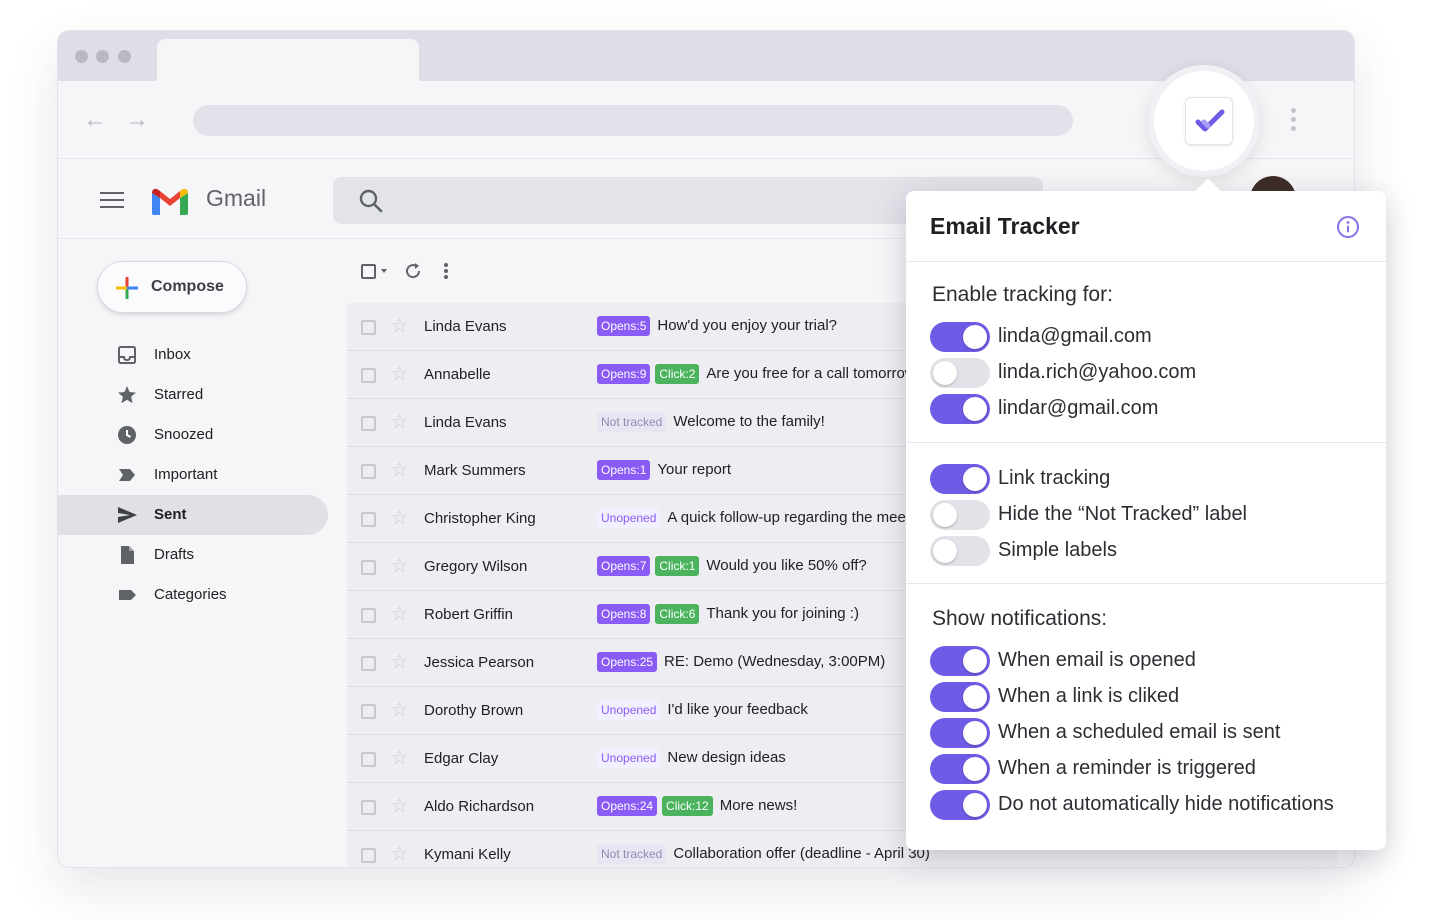 The width and height of the screenshot is (1440, 920). Describe the element at coordinates (172, 354) in the screenshot. I see `sidebar-item-label: Inbox` at that location.